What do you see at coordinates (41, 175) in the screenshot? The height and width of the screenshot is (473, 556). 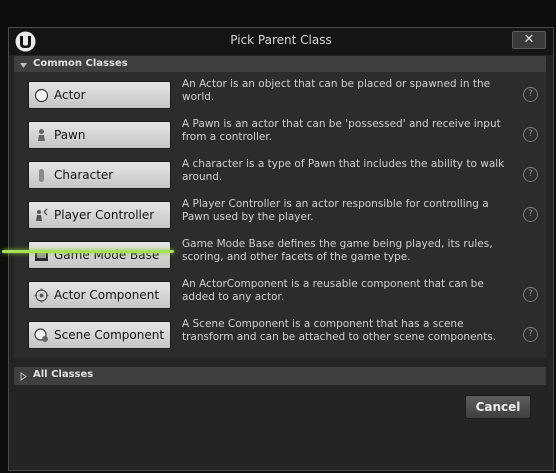 I see `character-icon` at bounding box center [41, 175].